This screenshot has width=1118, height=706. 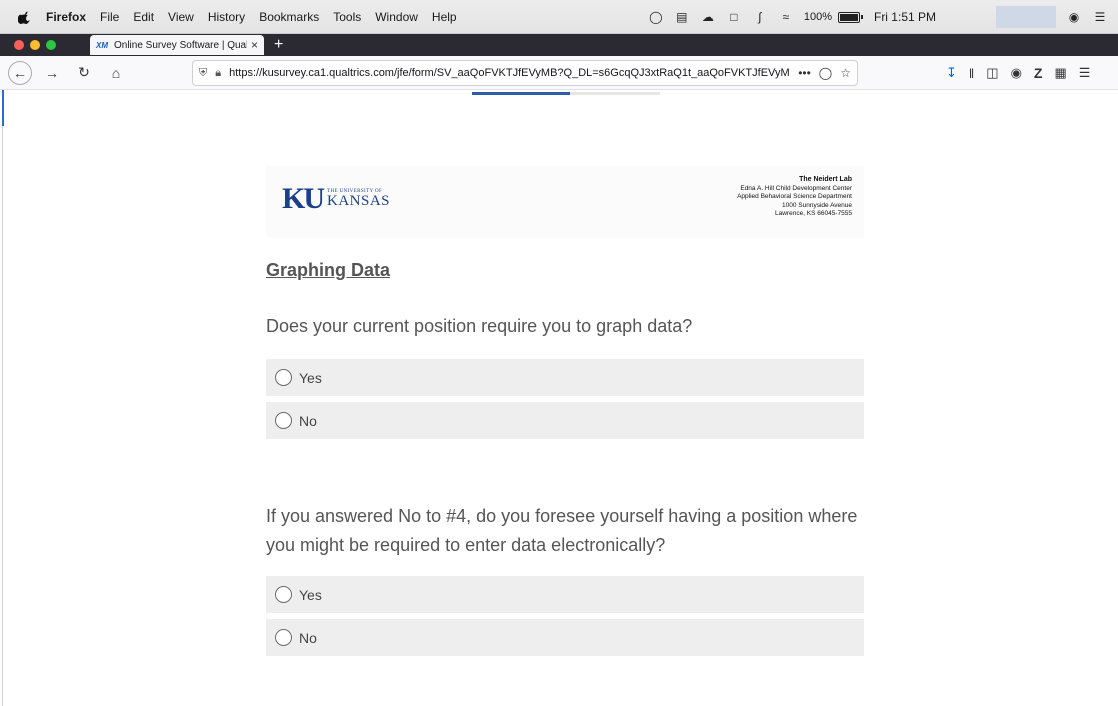 I want to click on address-line: Edna A. Hill Child Development Center, so click(x=796, y=188).